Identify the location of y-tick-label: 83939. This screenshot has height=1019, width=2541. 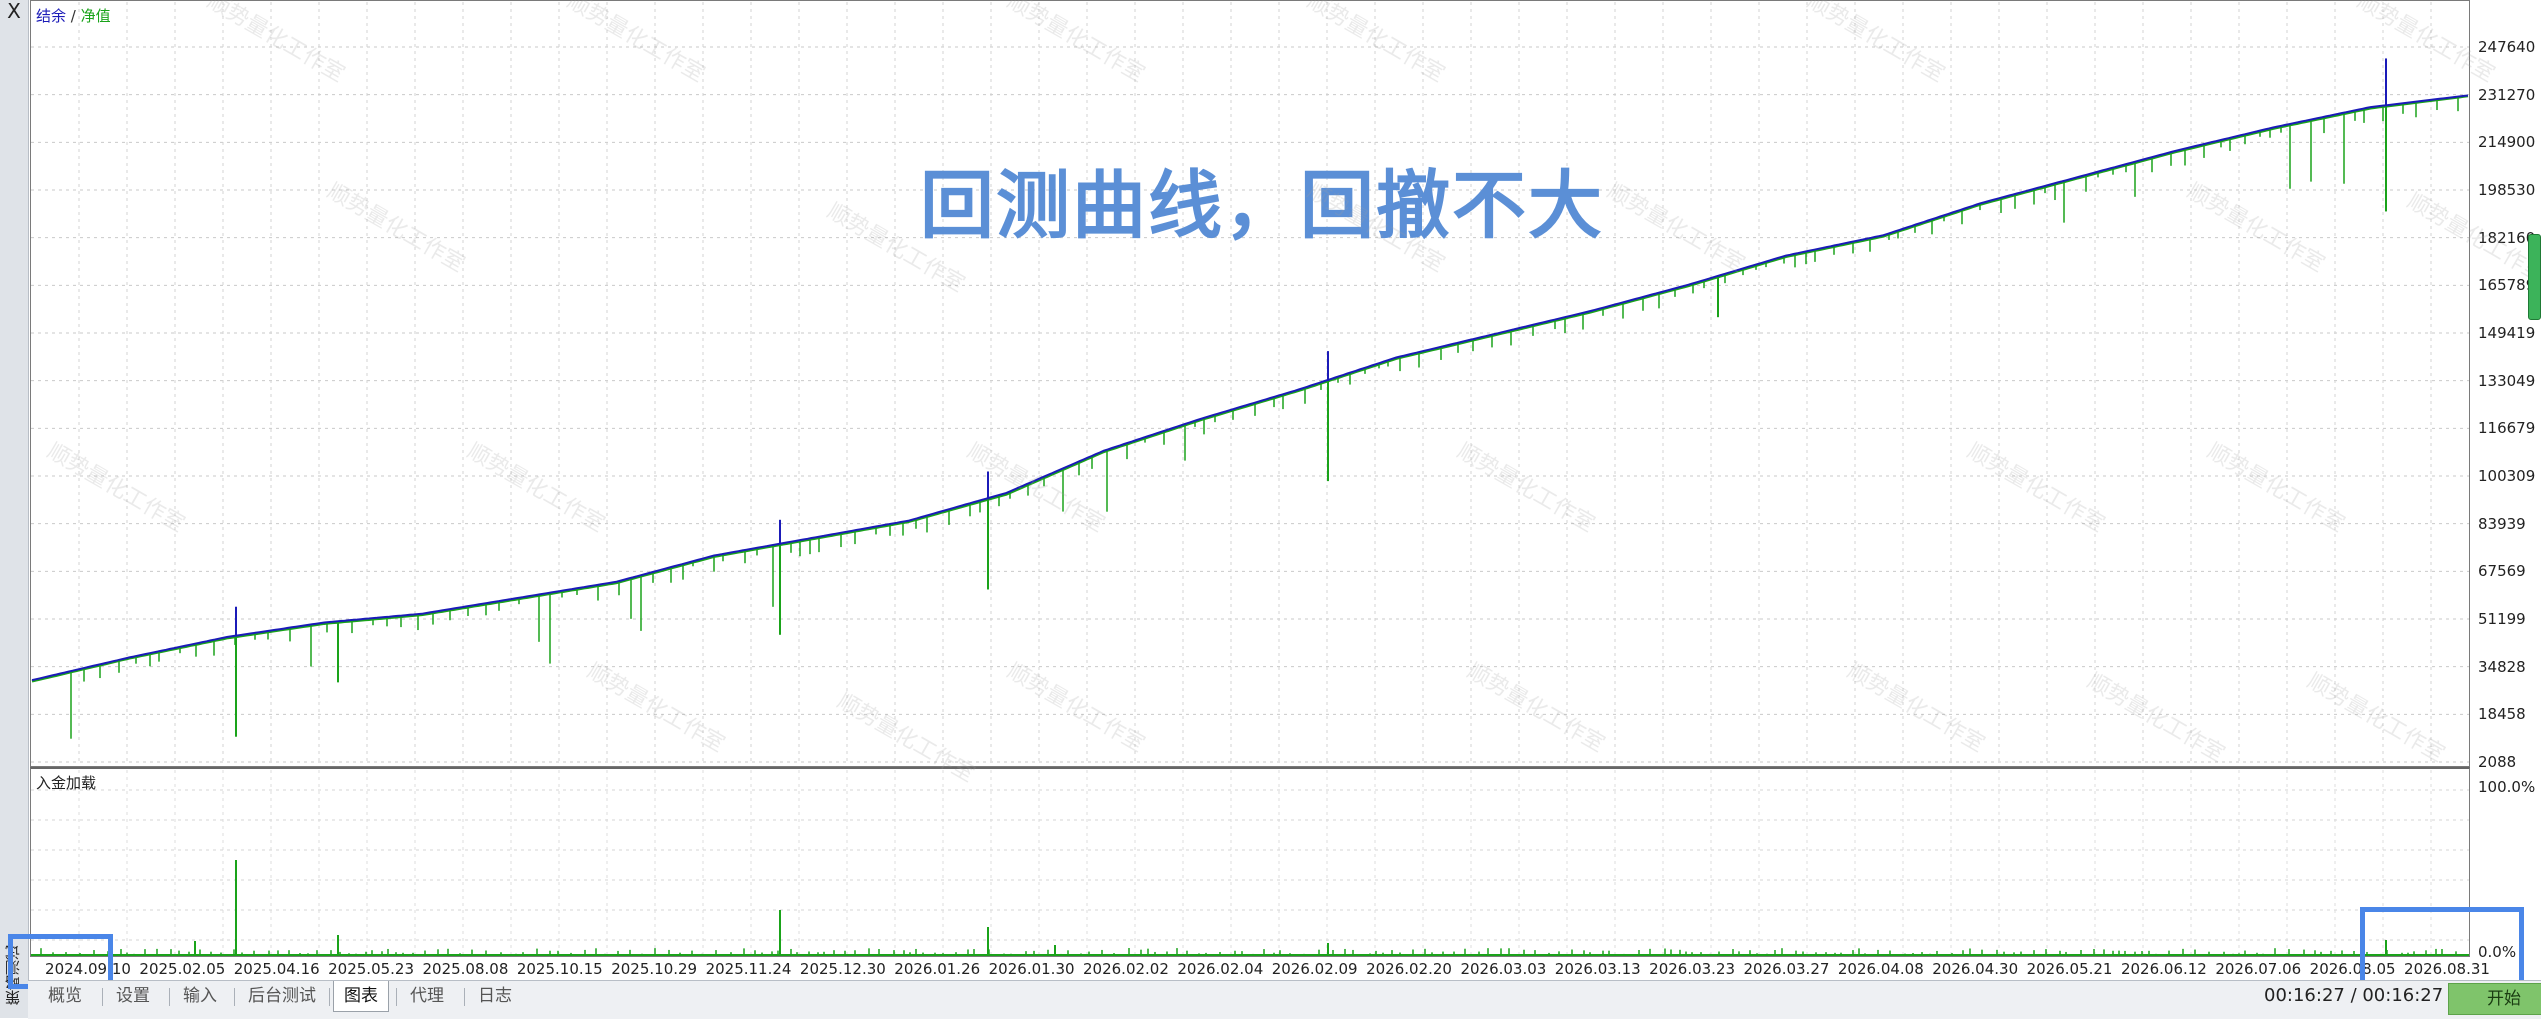
(2502, 523).